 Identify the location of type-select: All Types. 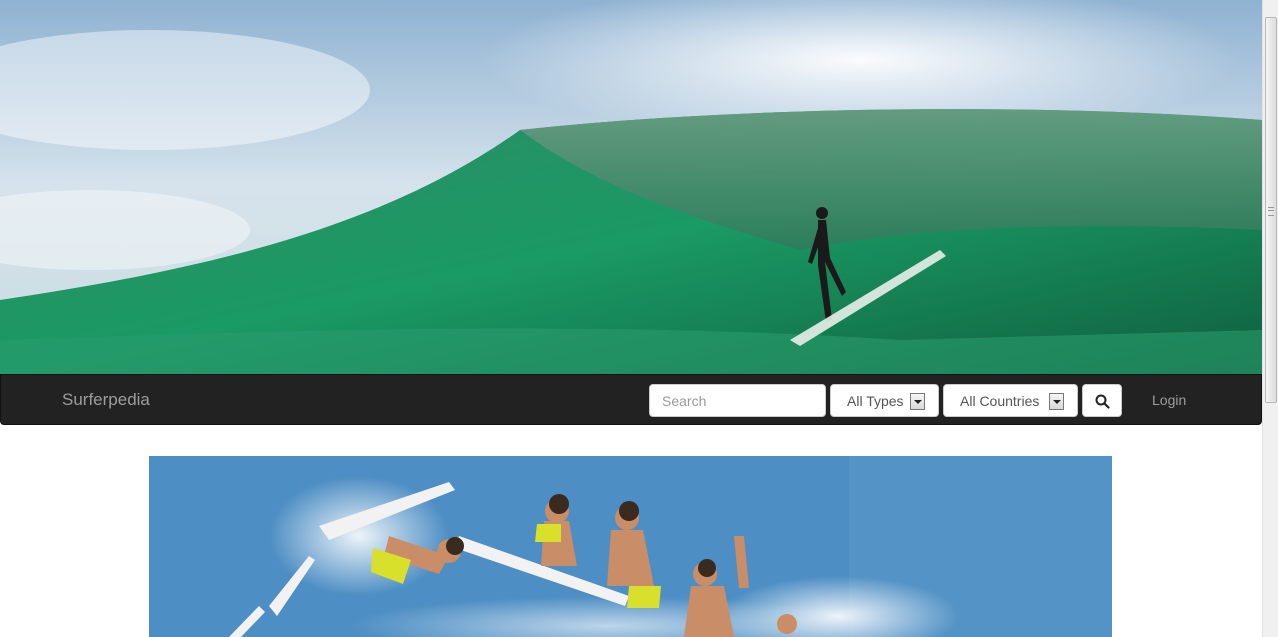
(884, 400).